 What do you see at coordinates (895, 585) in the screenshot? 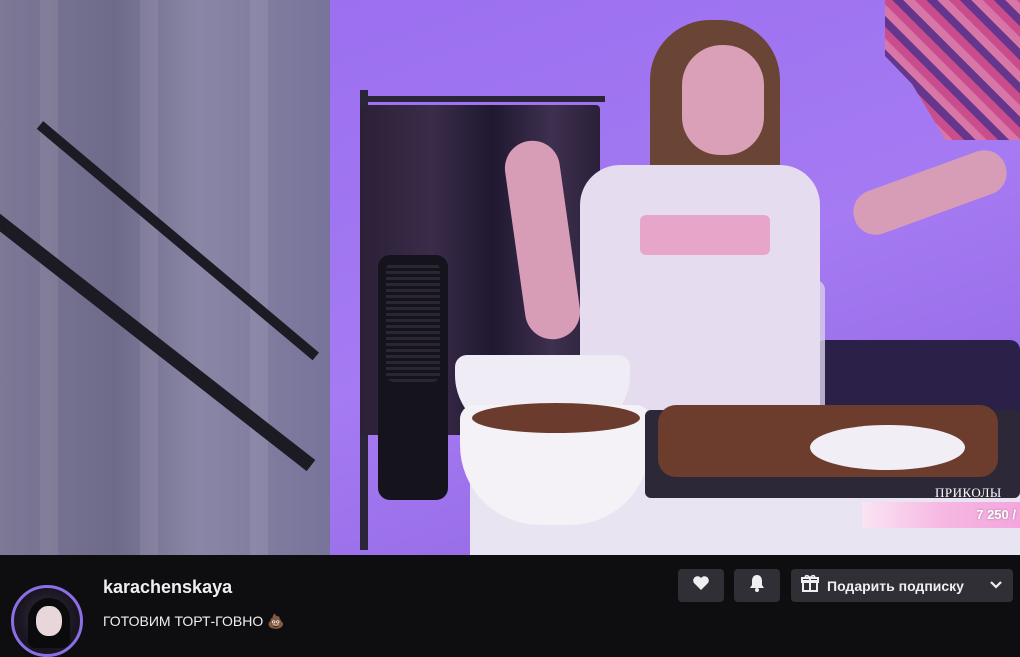
I see `gift-subscription-label: Подарить подписку` at bounding box center [895, 585].